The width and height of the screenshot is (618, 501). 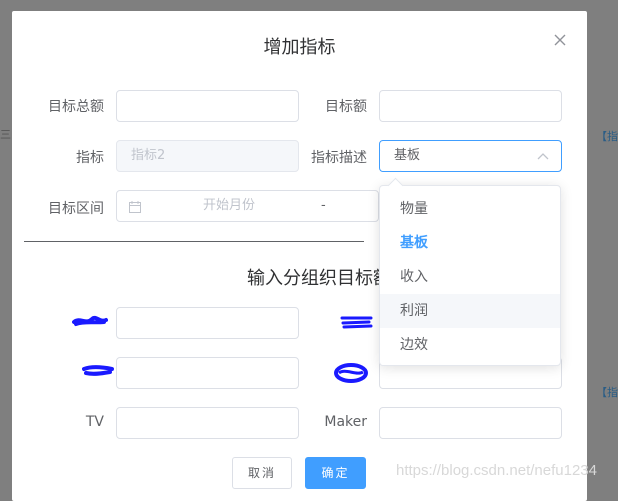 What do you see at coordinates (94, 422) in the screenshot?
I see `tv-label: TV` at bounding box center [94, 422].